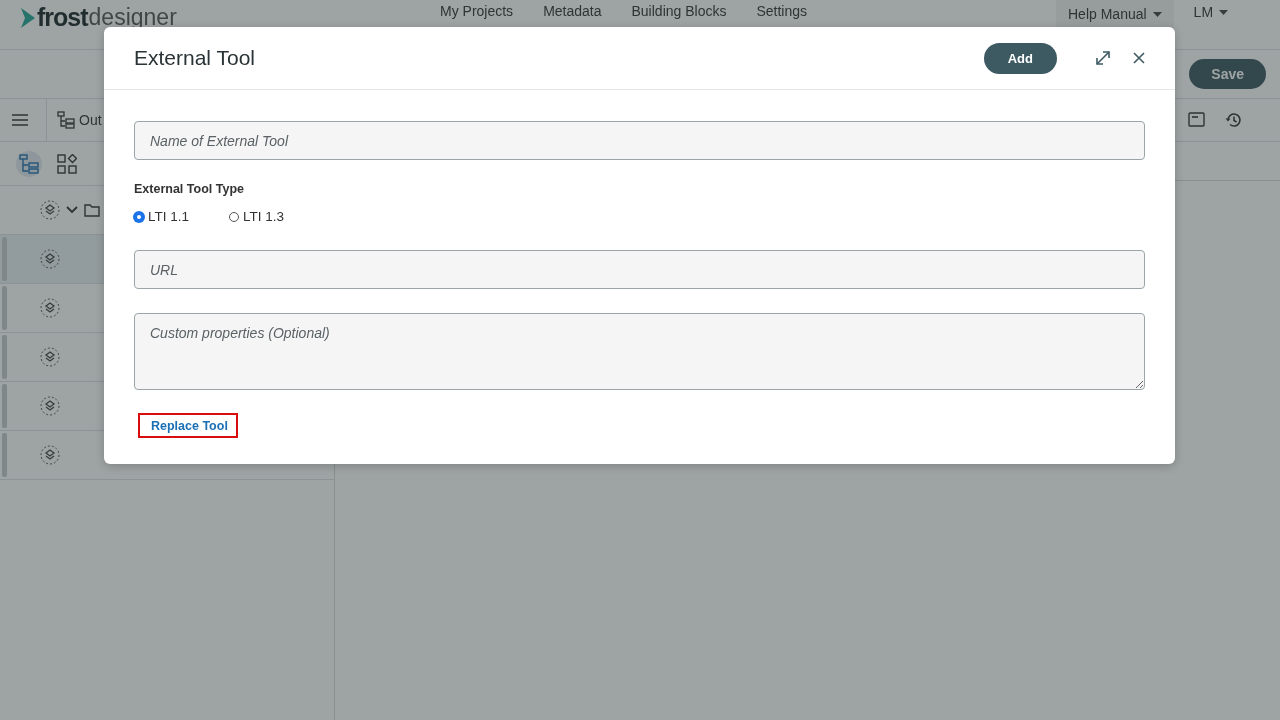  I want to click on logo-chevron-icon, so click(28, 17).